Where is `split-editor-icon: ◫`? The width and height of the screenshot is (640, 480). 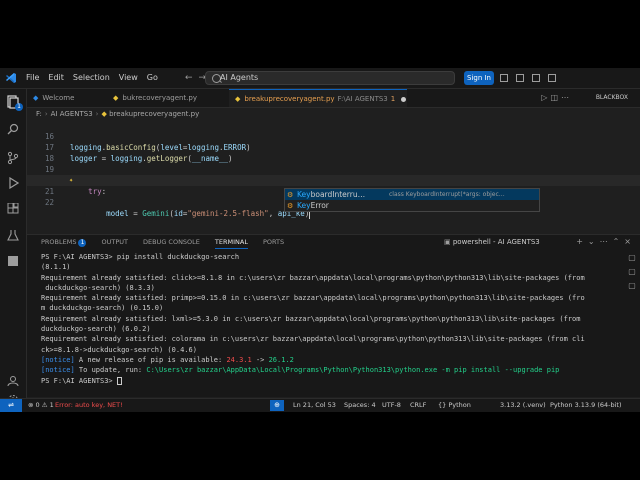
split-editor-icon: ◫ is located at coordinates (555, 97).